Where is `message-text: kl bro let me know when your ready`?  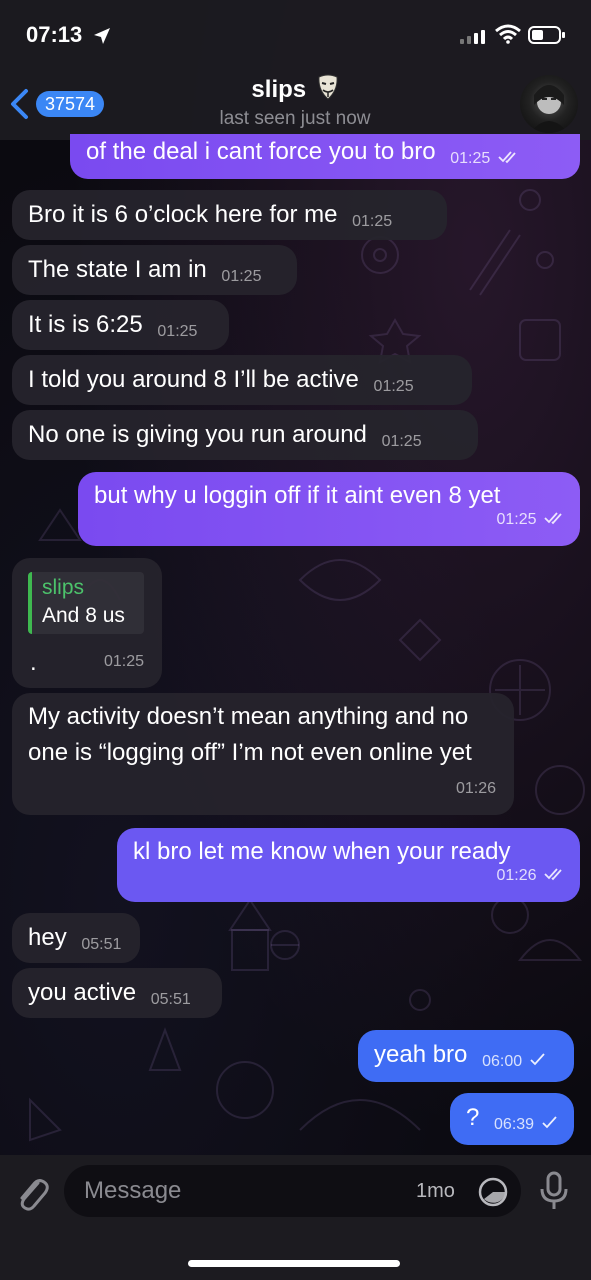
message-text: kl bro let me know when your ready is located at coordinates (322, 851).